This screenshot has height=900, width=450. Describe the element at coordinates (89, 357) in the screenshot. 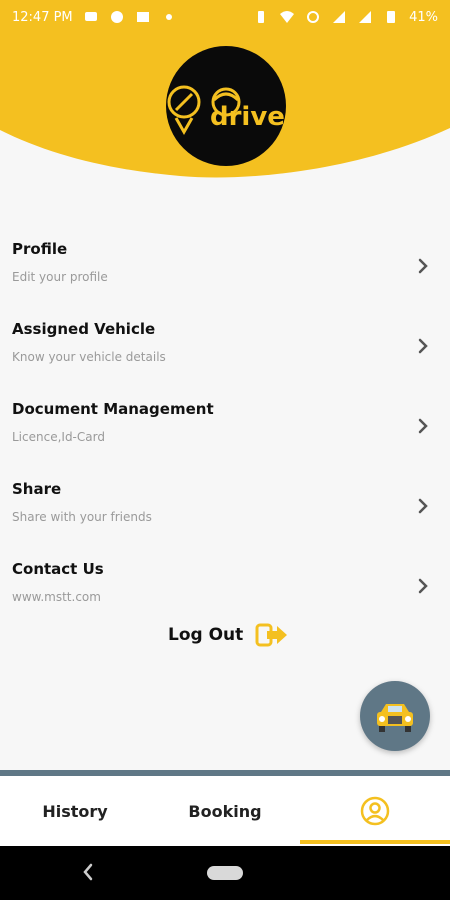

I see `menu-item-subtitle: Know your vehicle details` at that location.